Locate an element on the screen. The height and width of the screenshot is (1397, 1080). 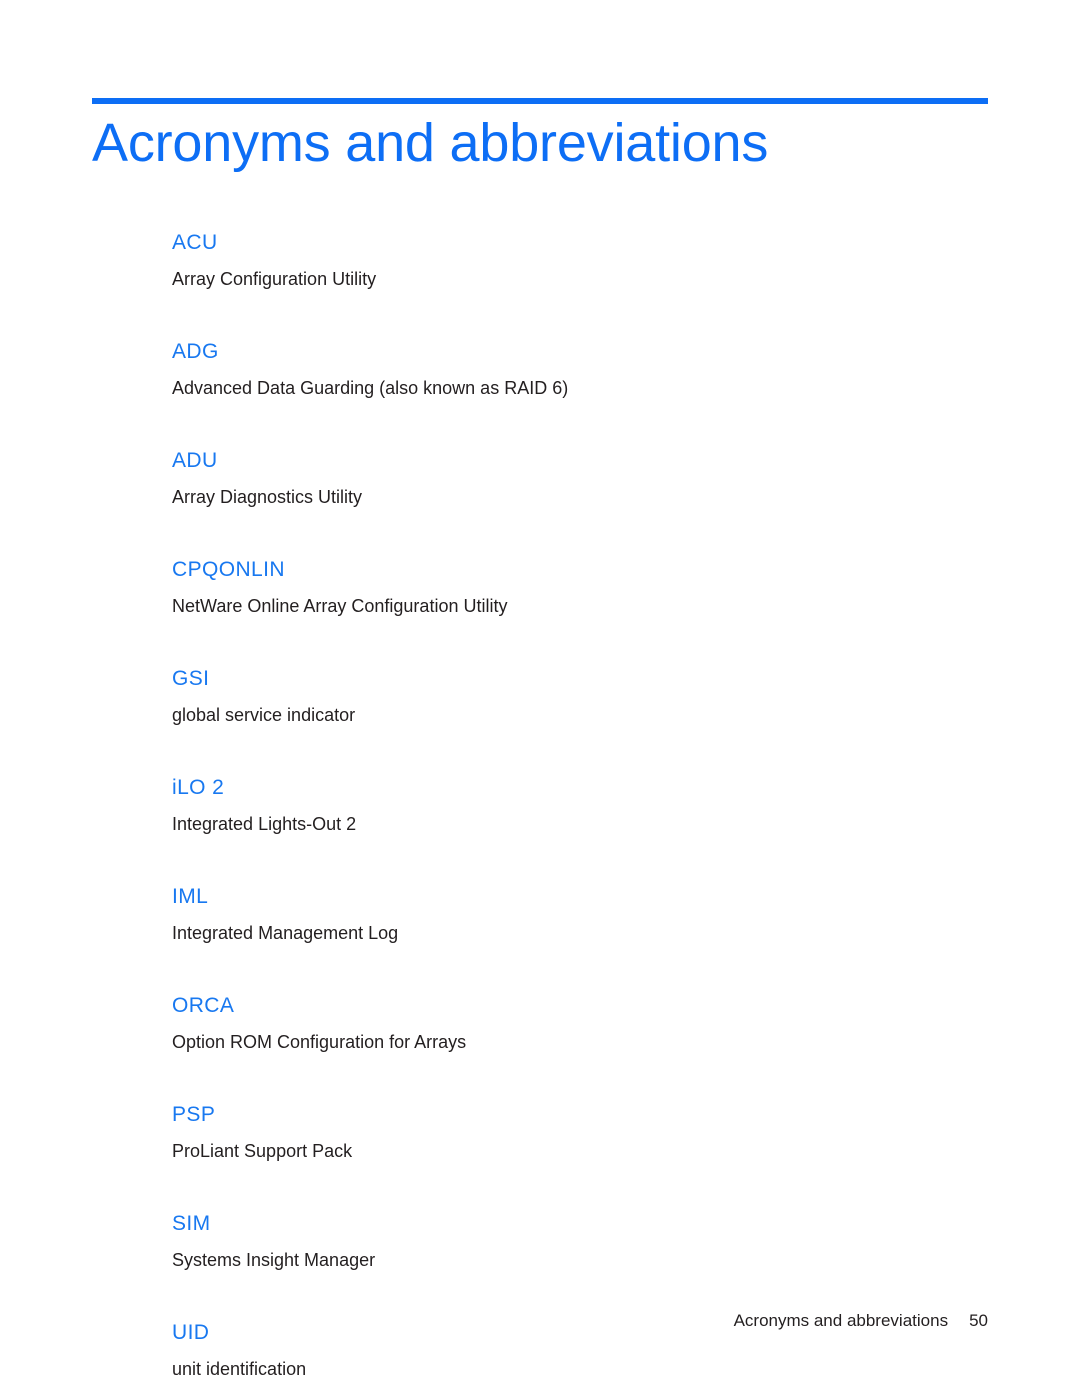
footer-section-title: Acronyms and abbreviations is located at coordinates (841, 1320).